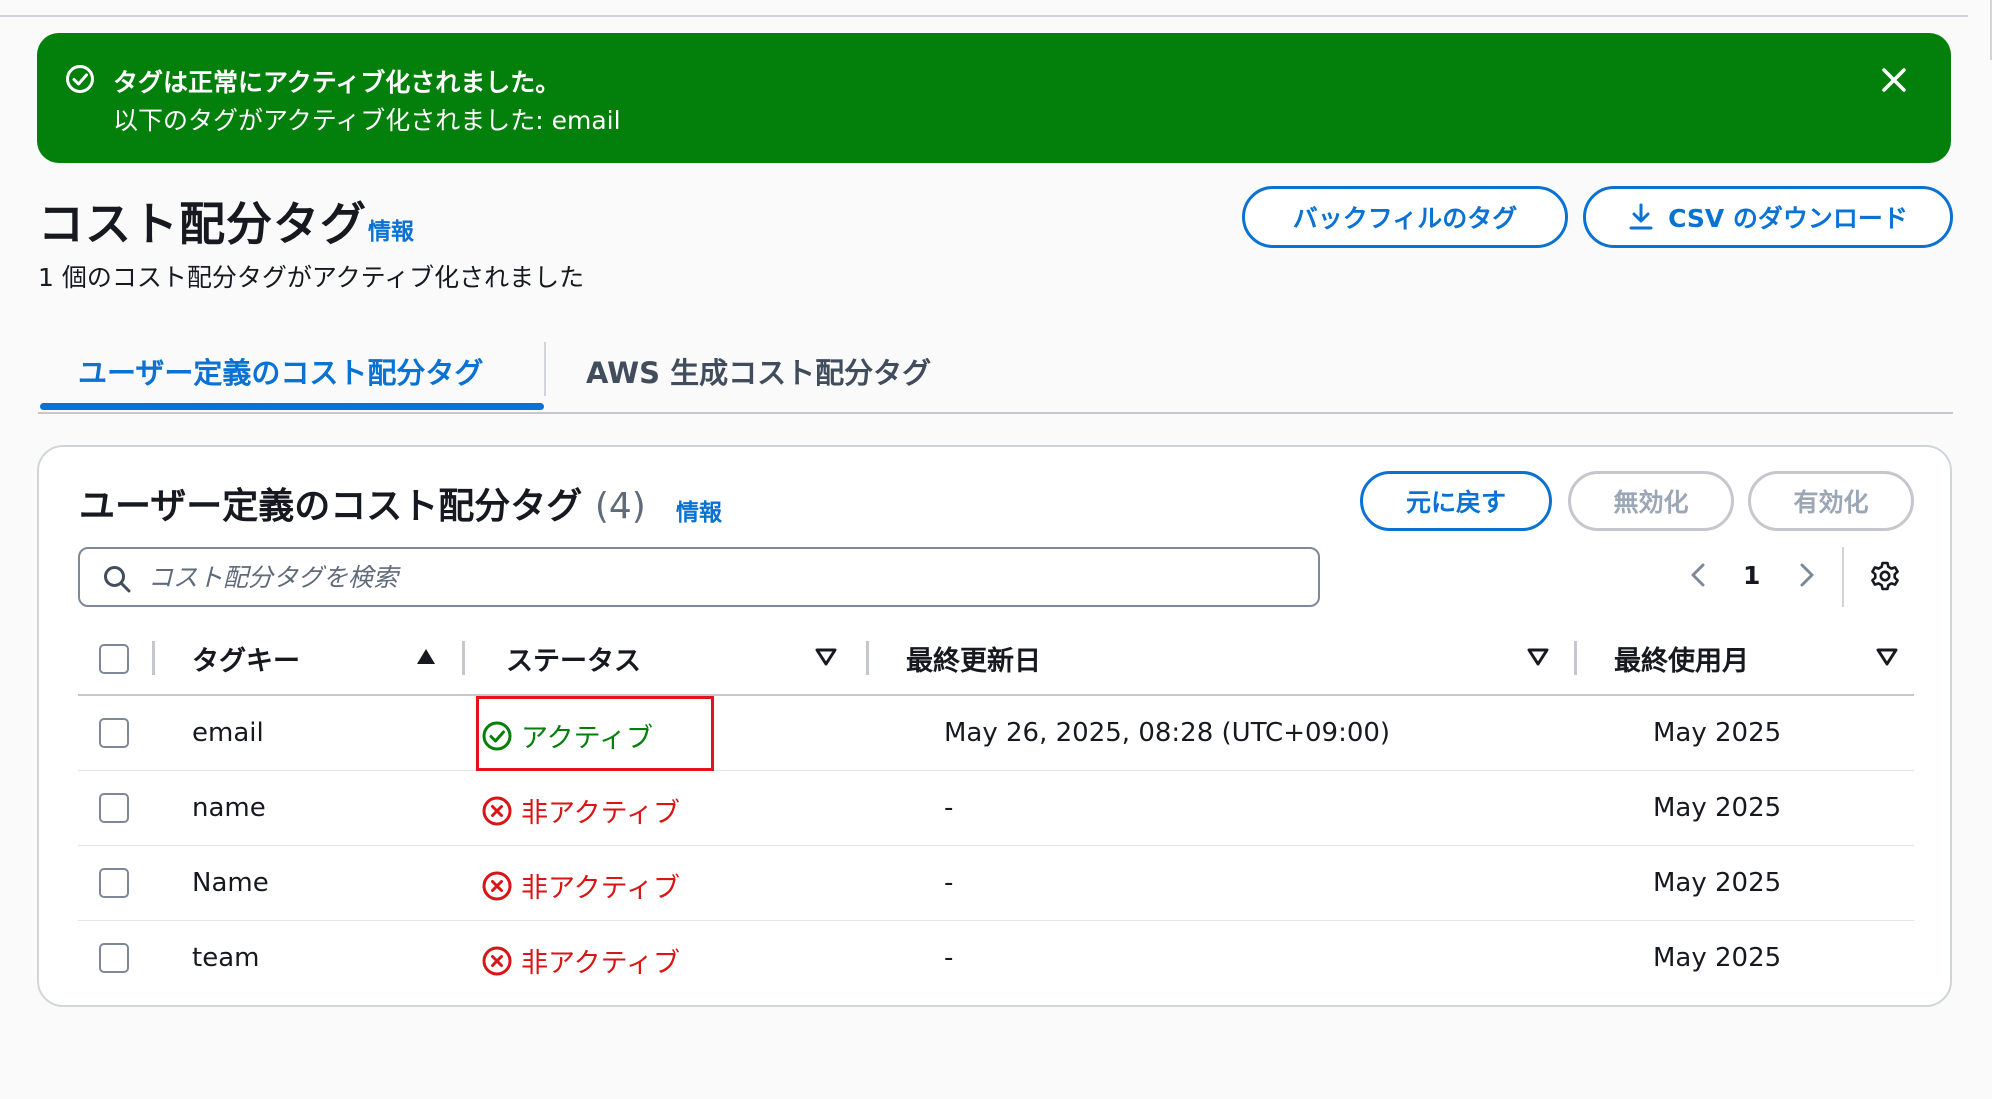 The height and width of the screenshot is (1099, 2000). I want to click on tag-key: name, so click(229, 808).